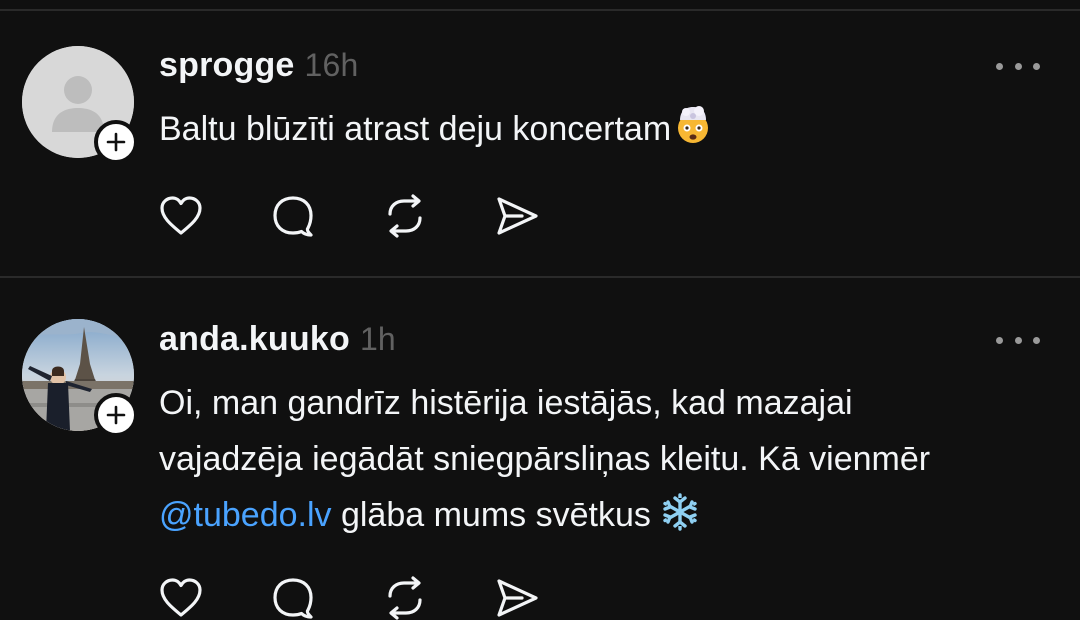  Describe the element at coordinates (693, 124) in the screenshot. I see `exploding-head-emoji-icon` at that location.